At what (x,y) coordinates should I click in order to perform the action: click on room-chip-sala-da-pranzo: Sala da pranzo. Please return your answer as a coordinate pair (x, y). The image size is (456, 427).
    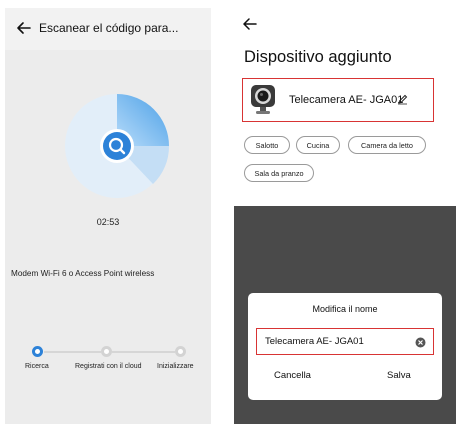
    Looking at the image, I should click on (279, 173).